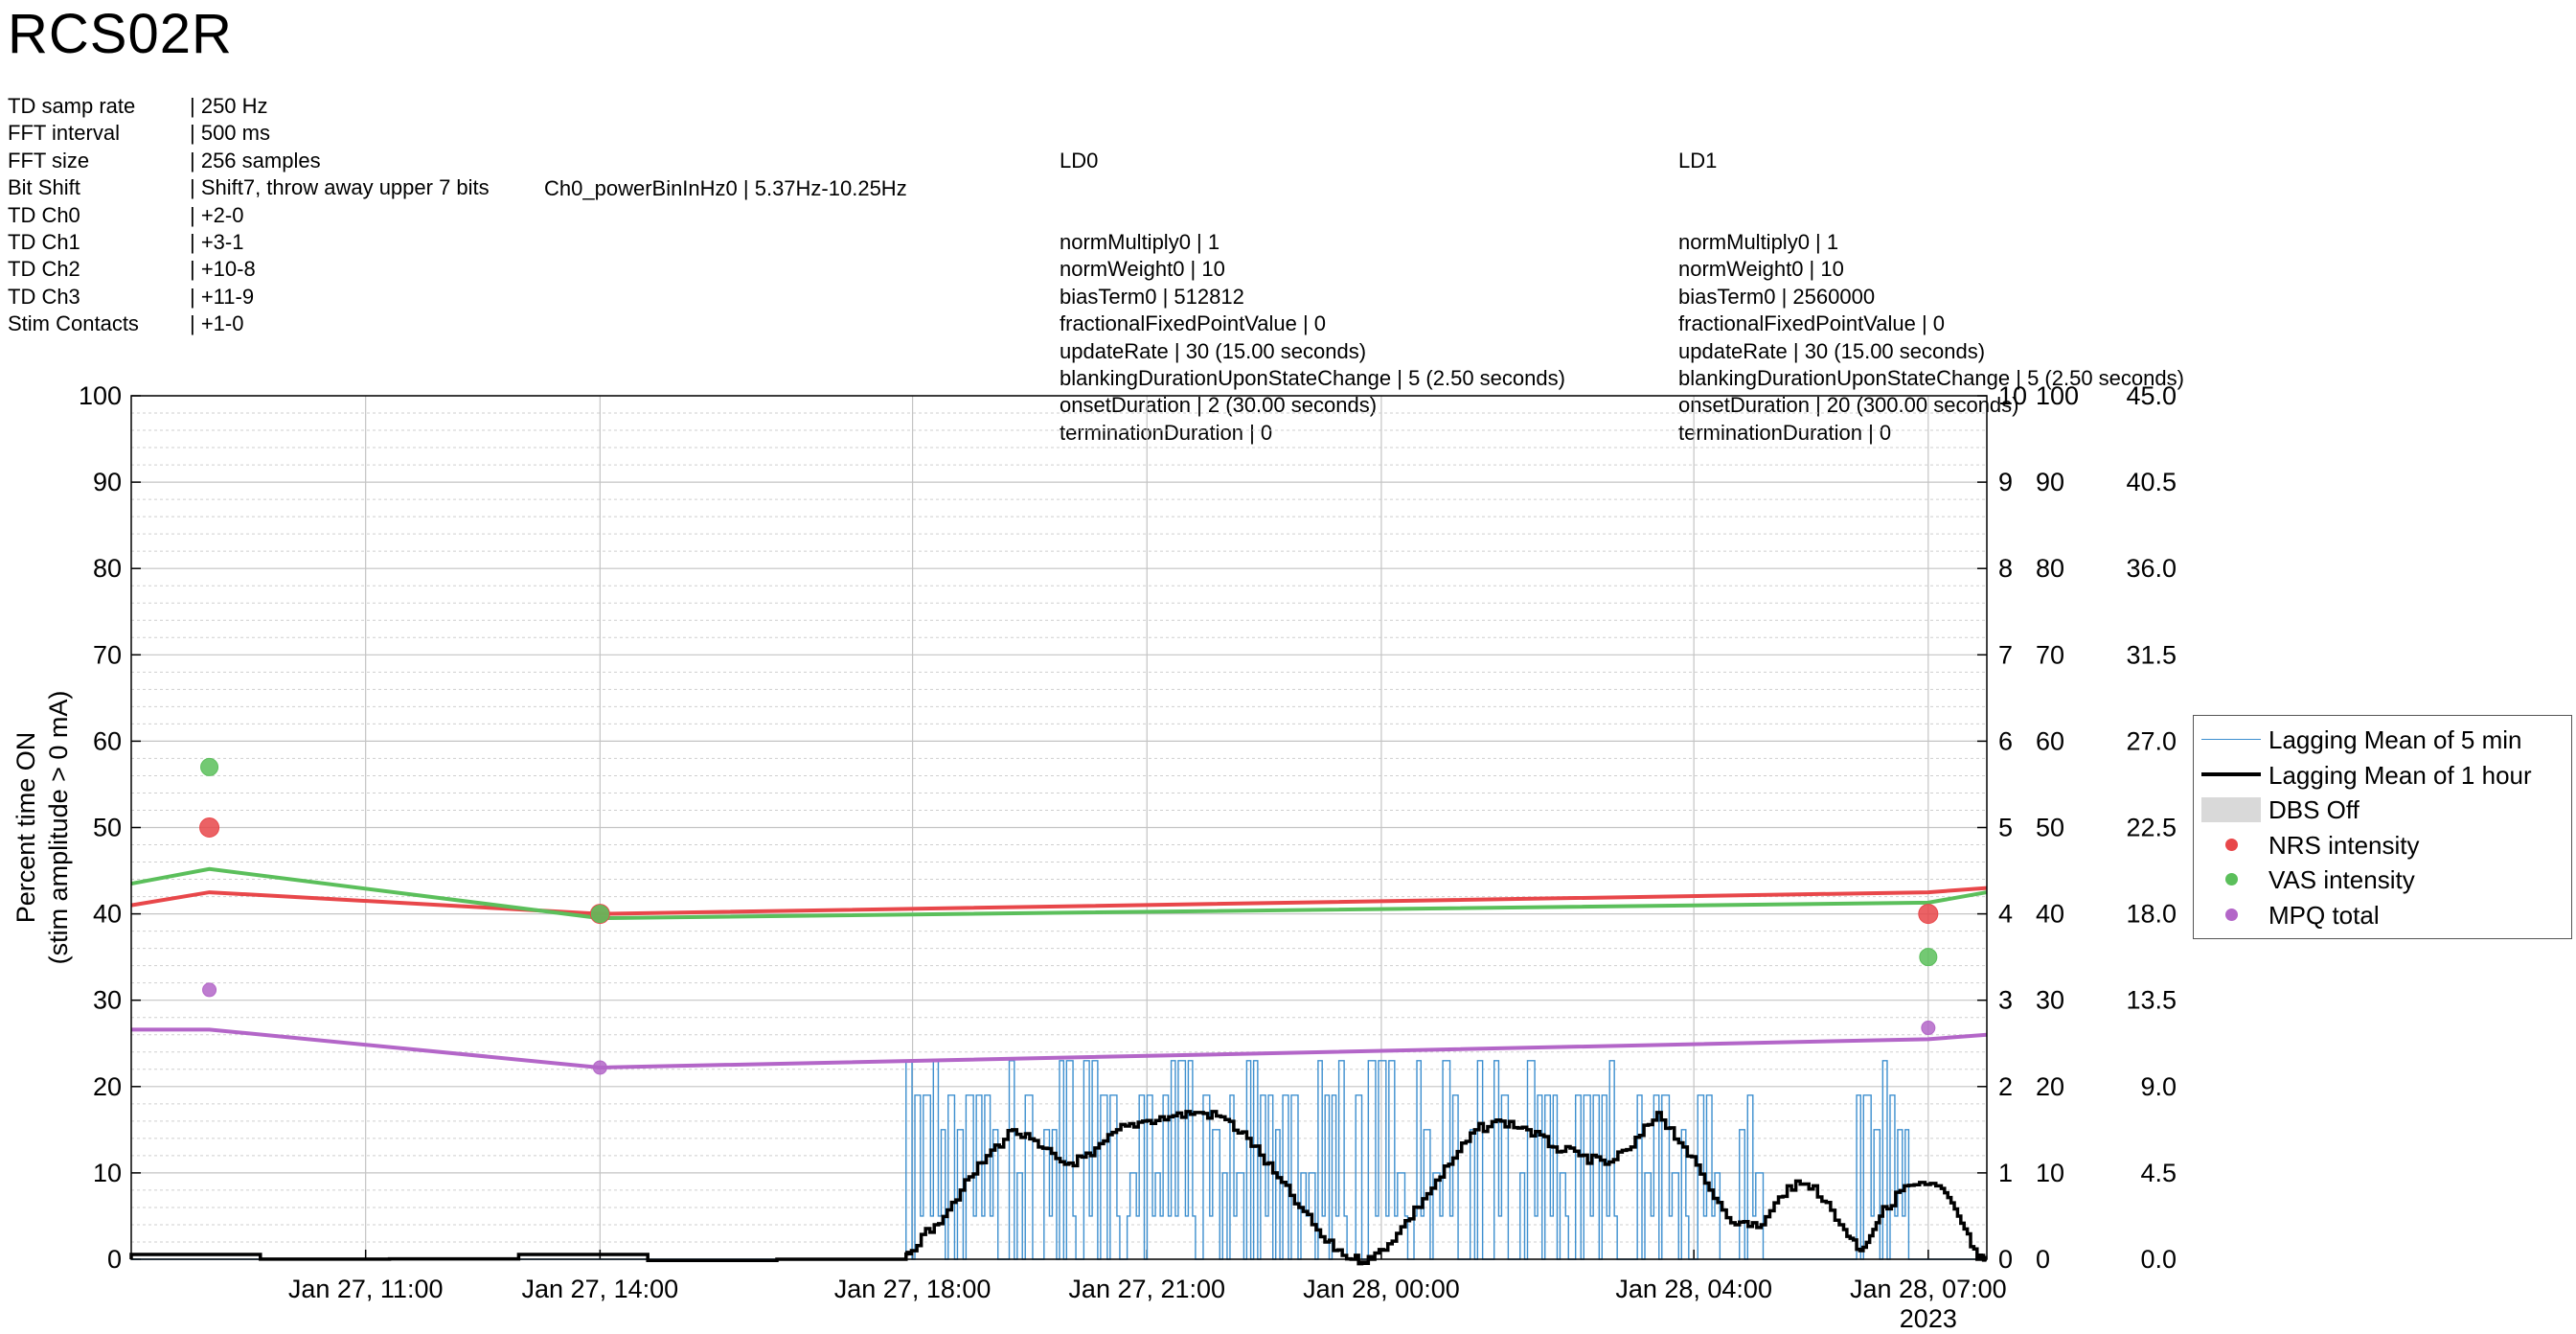 This screenshot has width=2576, height=1334. I want to click on x-tick-label: Jan 27, 18:00, so click(913, 1289).